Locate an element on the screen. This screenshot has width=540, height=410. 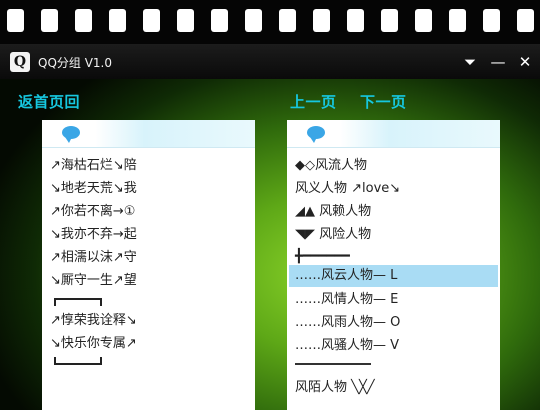
divider-line is located at coordinates (333, 364).